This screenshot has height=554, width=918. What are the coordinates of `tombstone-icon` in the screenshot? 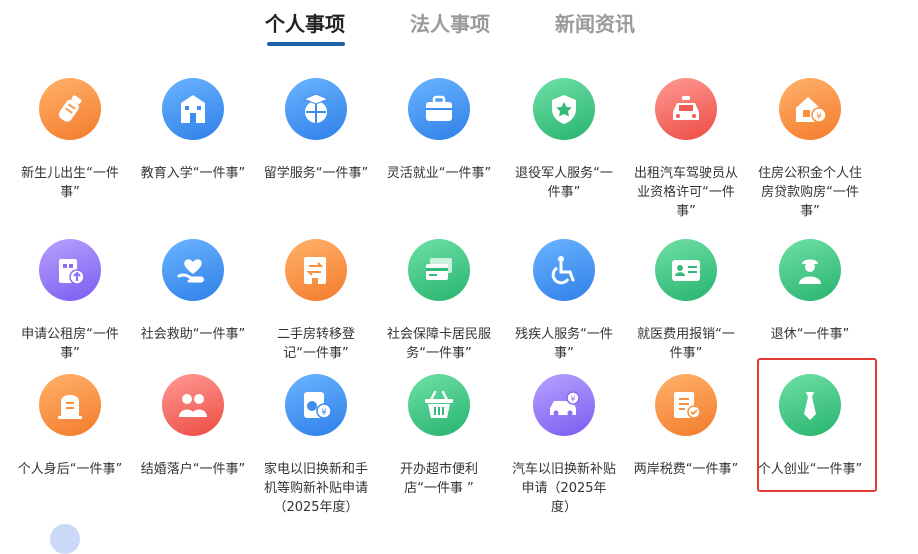 It's located at (70, 405).